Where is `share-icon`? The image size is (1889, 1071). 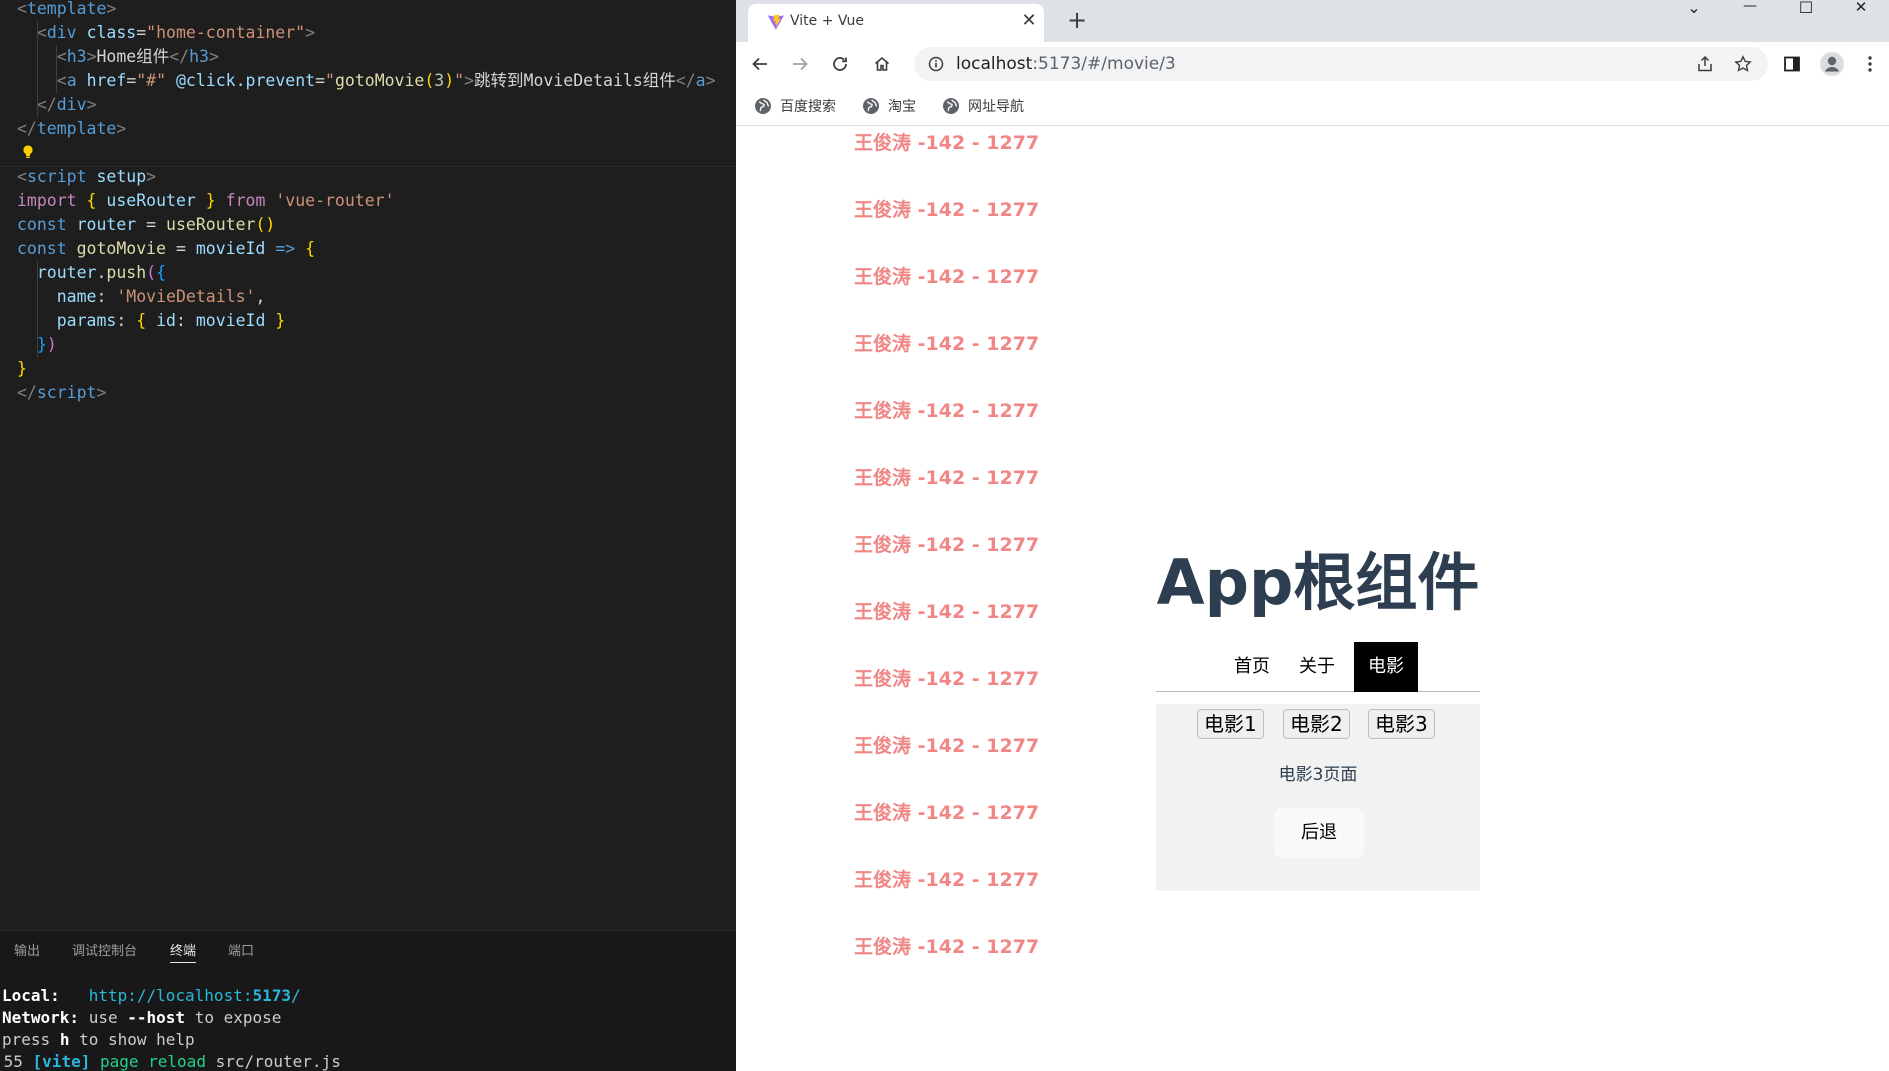 share-icon is located at coordinates (1705, 64).